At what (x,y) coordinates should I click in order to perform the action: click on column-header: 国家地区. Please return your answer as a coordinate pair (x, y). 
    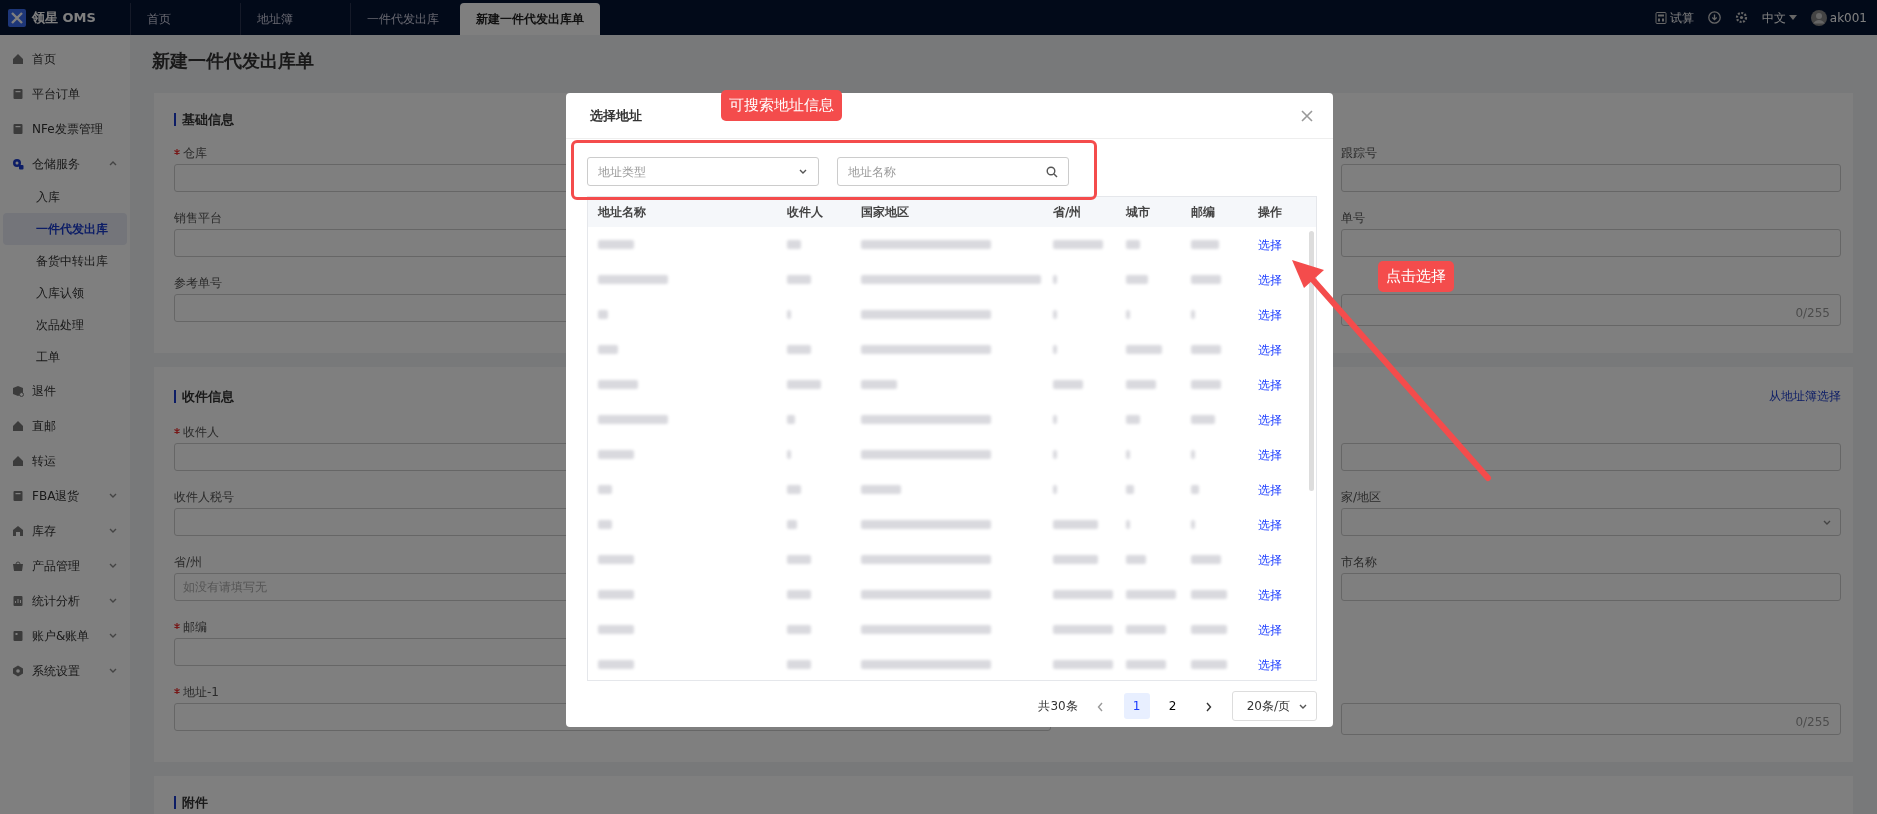
    Looking at the image, I should click on (885, 212).